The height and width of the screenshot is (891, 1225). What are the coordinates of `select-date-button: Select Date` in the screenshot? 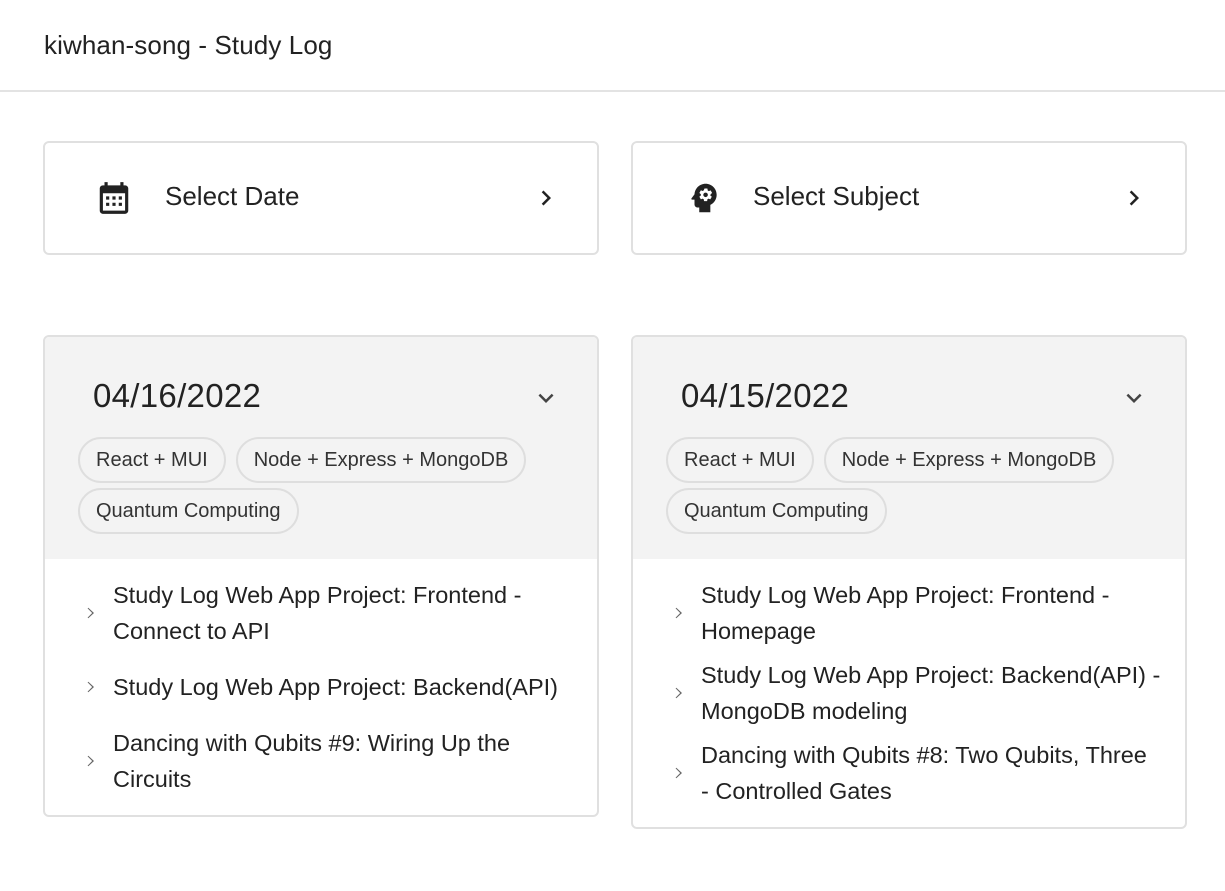 It's located at (321, 198).